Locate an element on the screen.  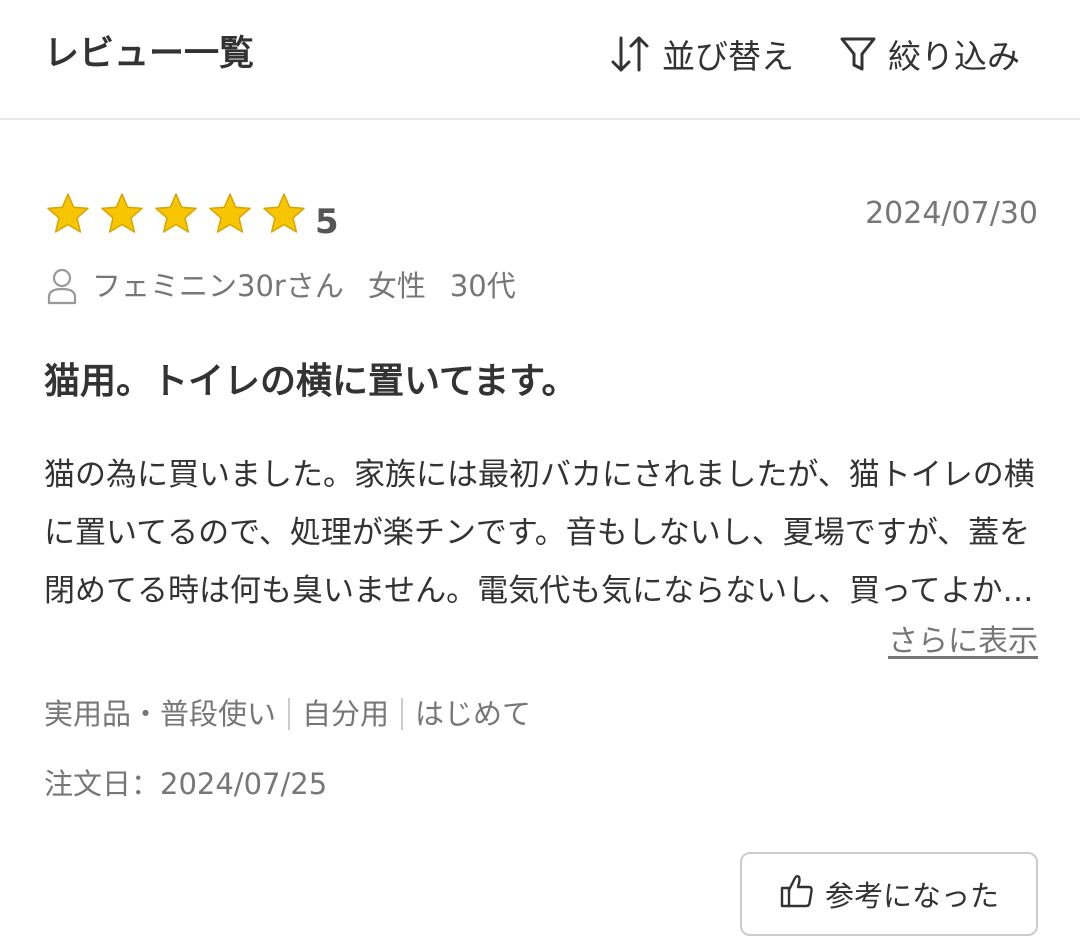
filter-icon is located at coordinates (858, 54).